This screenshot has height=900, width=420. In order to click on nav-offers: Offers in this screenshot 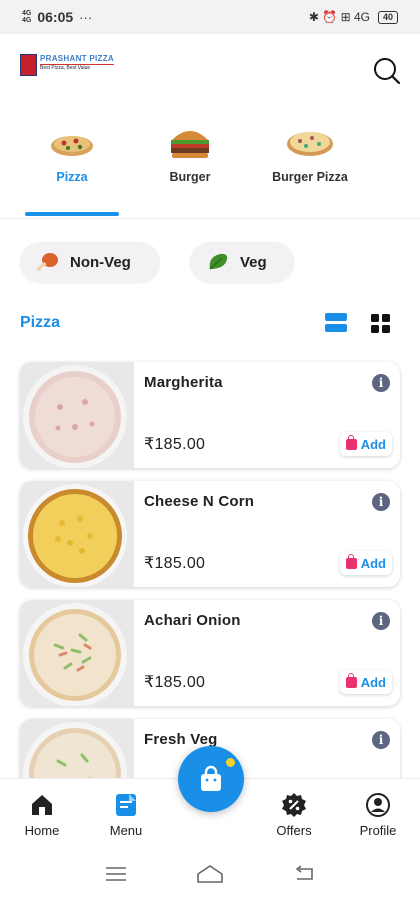, I will do `click(294, 814)`.